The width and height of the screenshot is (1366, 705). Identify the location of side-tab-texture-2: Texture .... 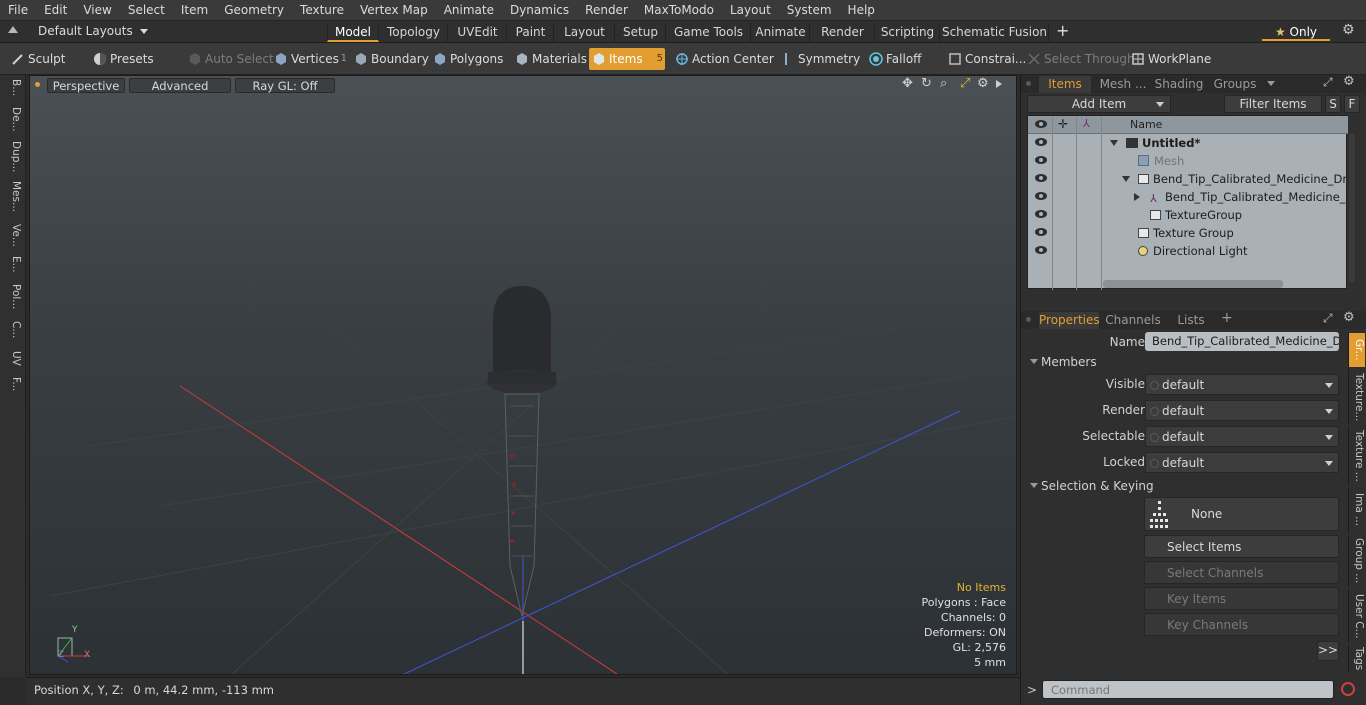
(1356, 456).